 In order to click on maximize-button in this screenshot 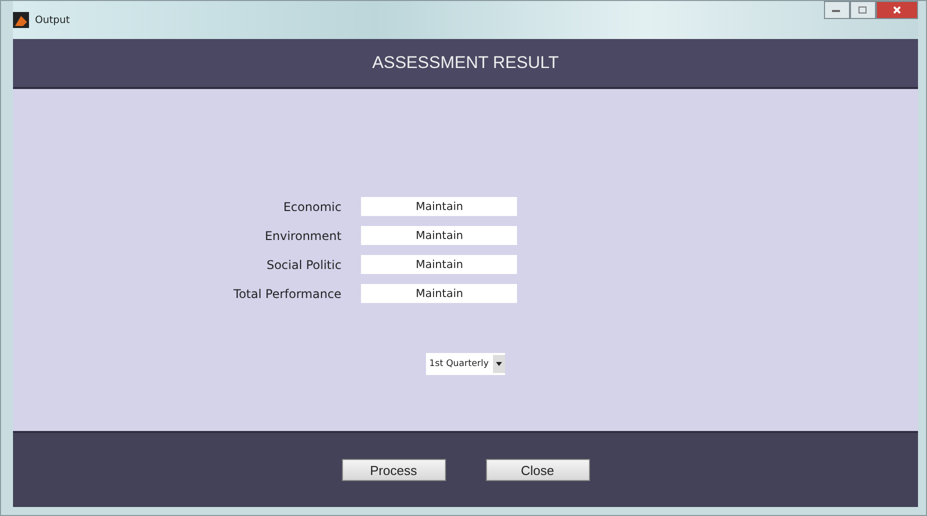, I will do `click(863, 10)`.